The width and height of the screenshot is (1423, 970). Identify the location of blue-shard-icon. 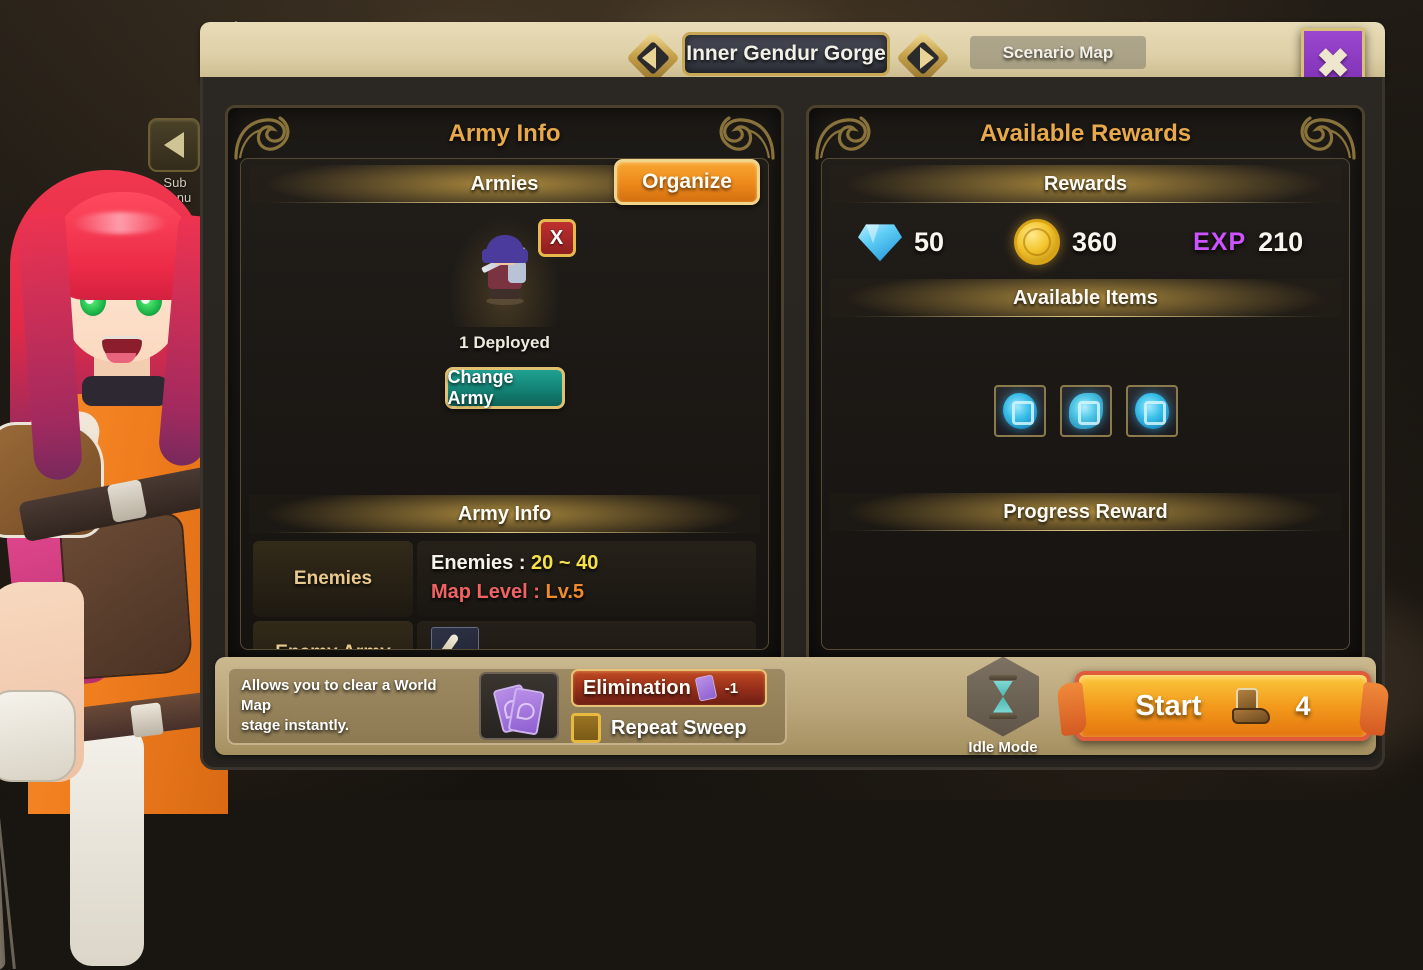
(1085, 411).